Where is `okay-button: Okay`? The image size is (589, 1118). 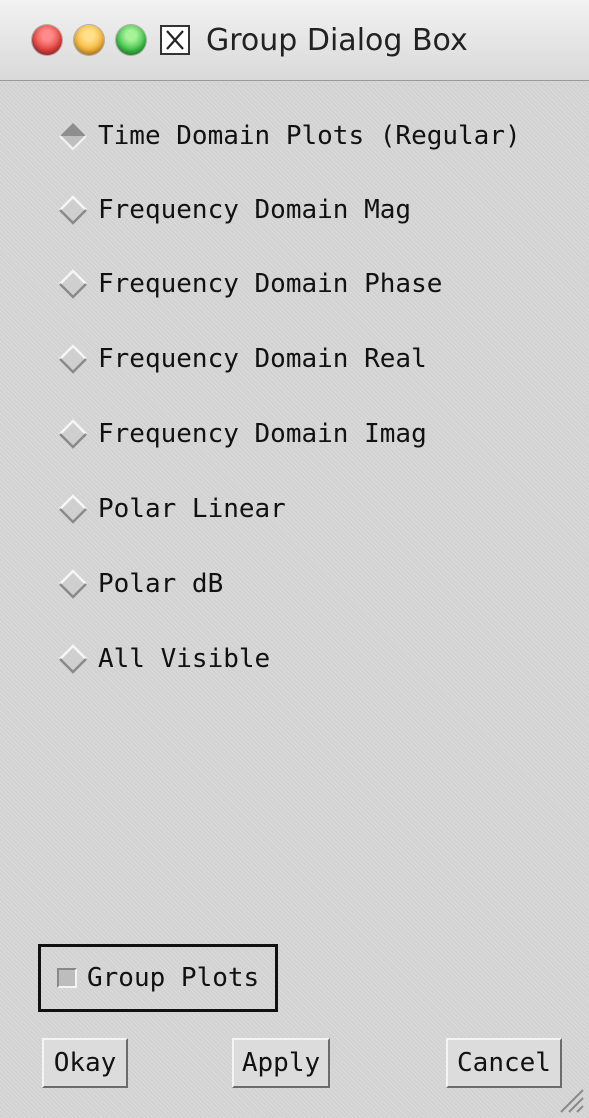 okay-button: Okay is located at coordinates (85, 1063).